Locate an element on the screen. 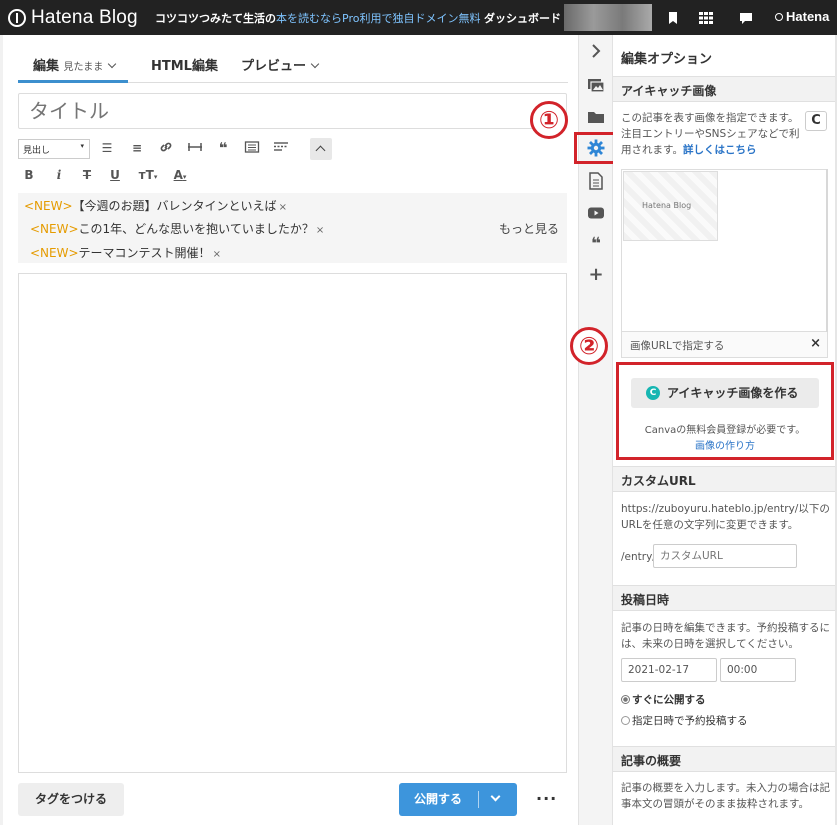  user-avatar-blurred is located at coordinates (608, 17).